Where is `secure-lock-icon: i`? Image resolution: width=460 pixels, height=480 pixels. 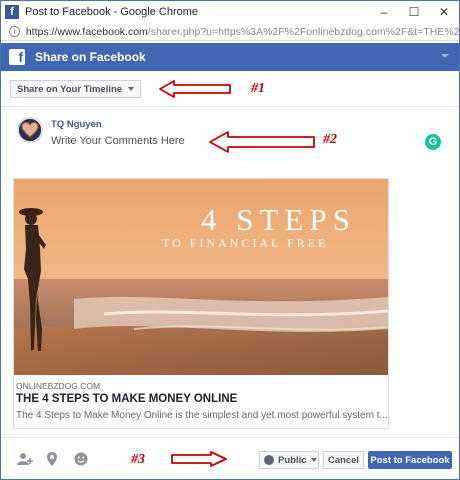 secure-lock-icon: i is located at coordinates (14, 31).